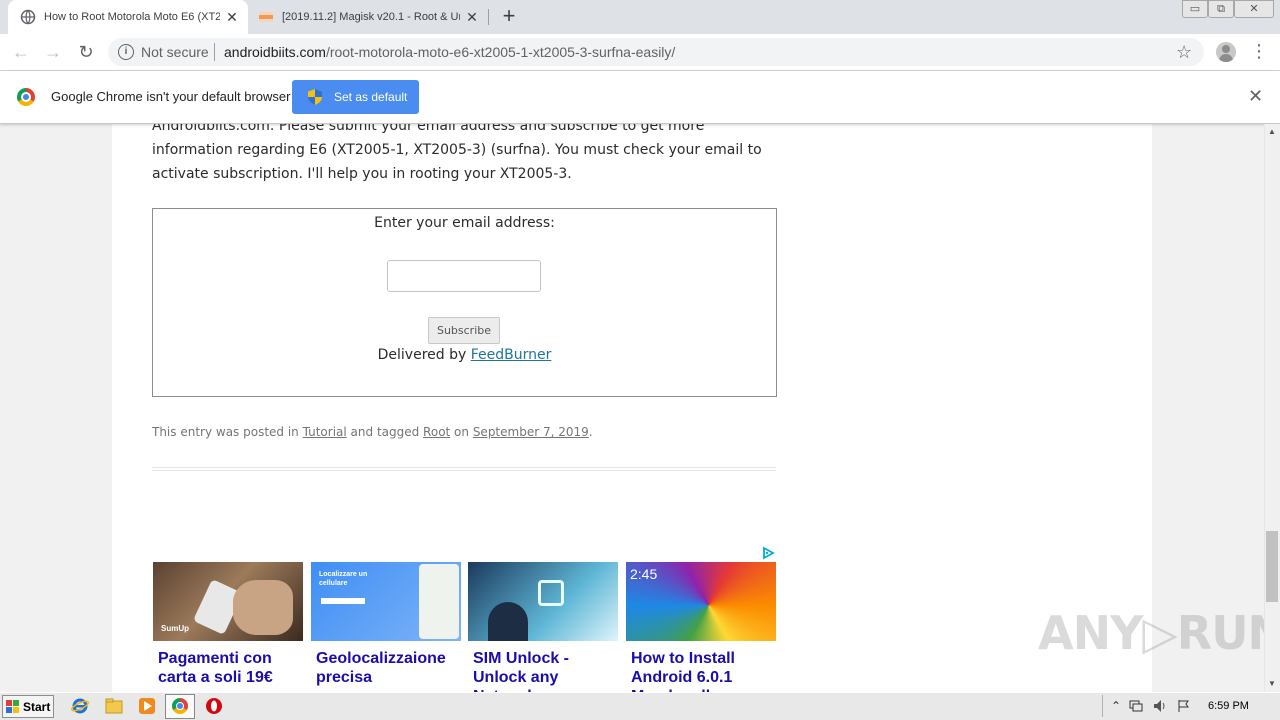  I want to click on vertical-scrollbar, so click(1272, 408).